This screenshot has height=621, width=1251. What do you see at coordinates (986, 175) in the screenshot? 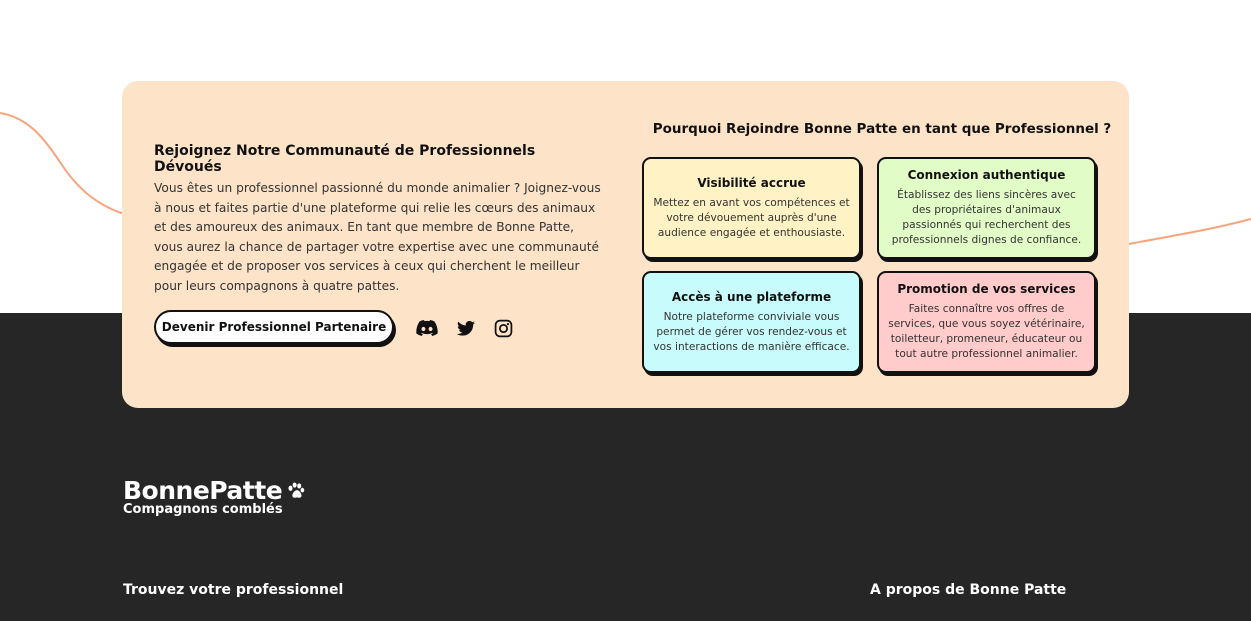
I see `feature-title: Connexion authentique` at bounding box center [986, 175].